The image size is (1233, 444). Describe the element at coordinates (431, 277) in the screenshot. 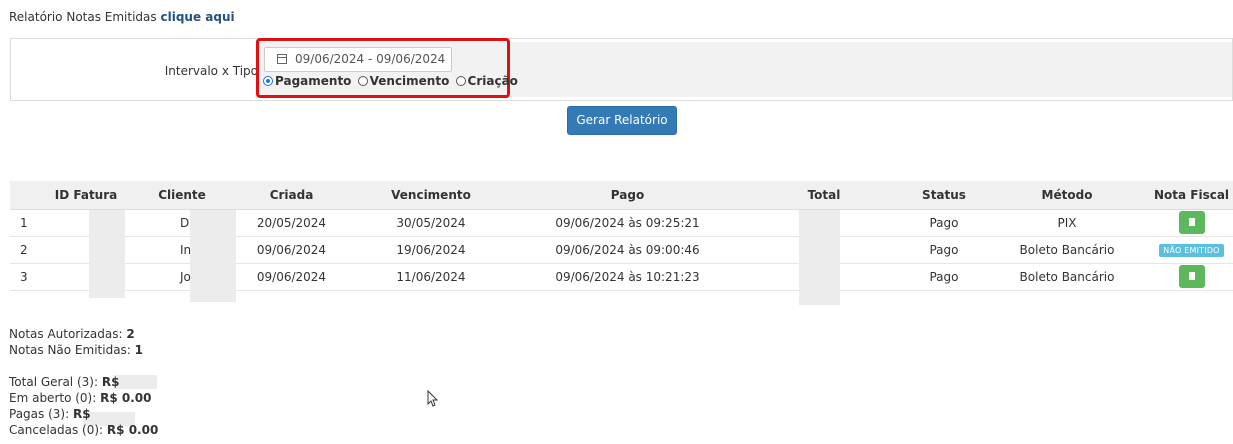

I see `row-vencimento: 11/06/2024` at that location.